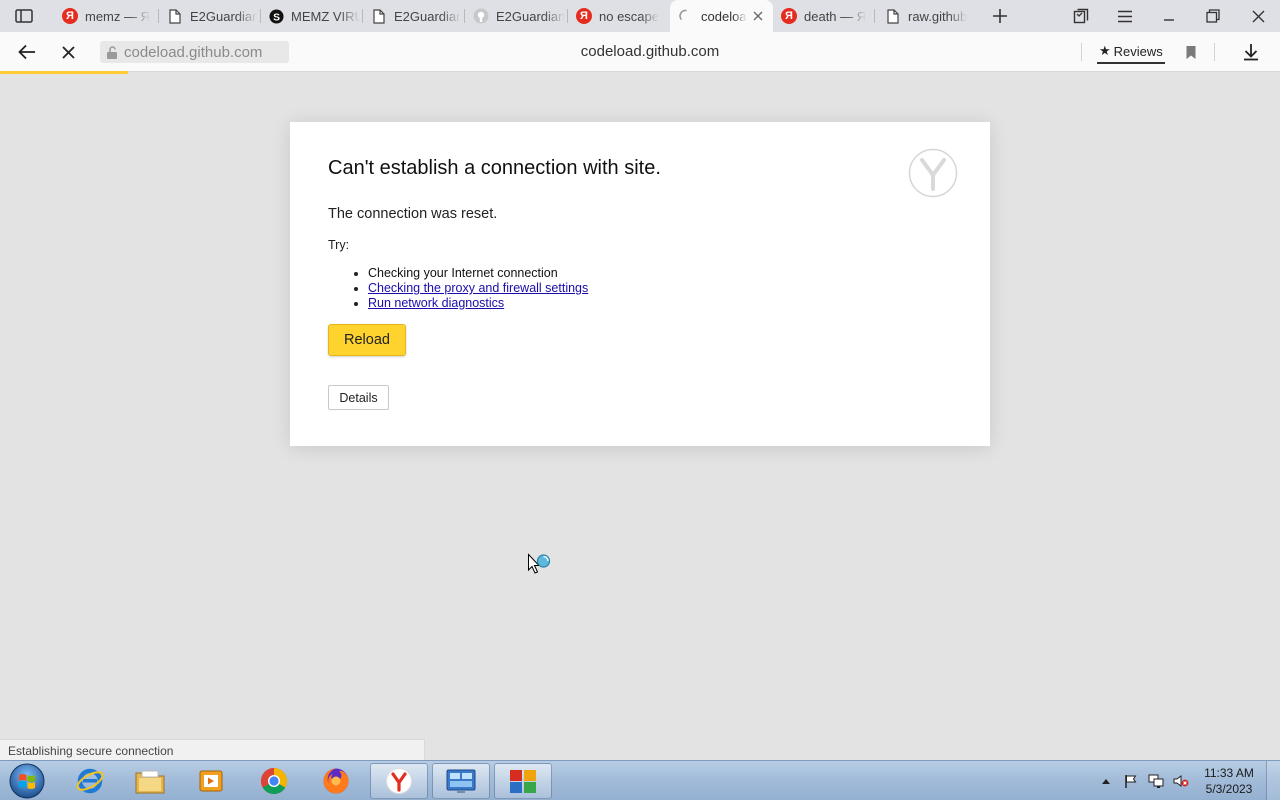  What do you see at coordinates (276, 16) in the screenshot?
I see `s-logo-icon: S` at bounding box center [276, 16].